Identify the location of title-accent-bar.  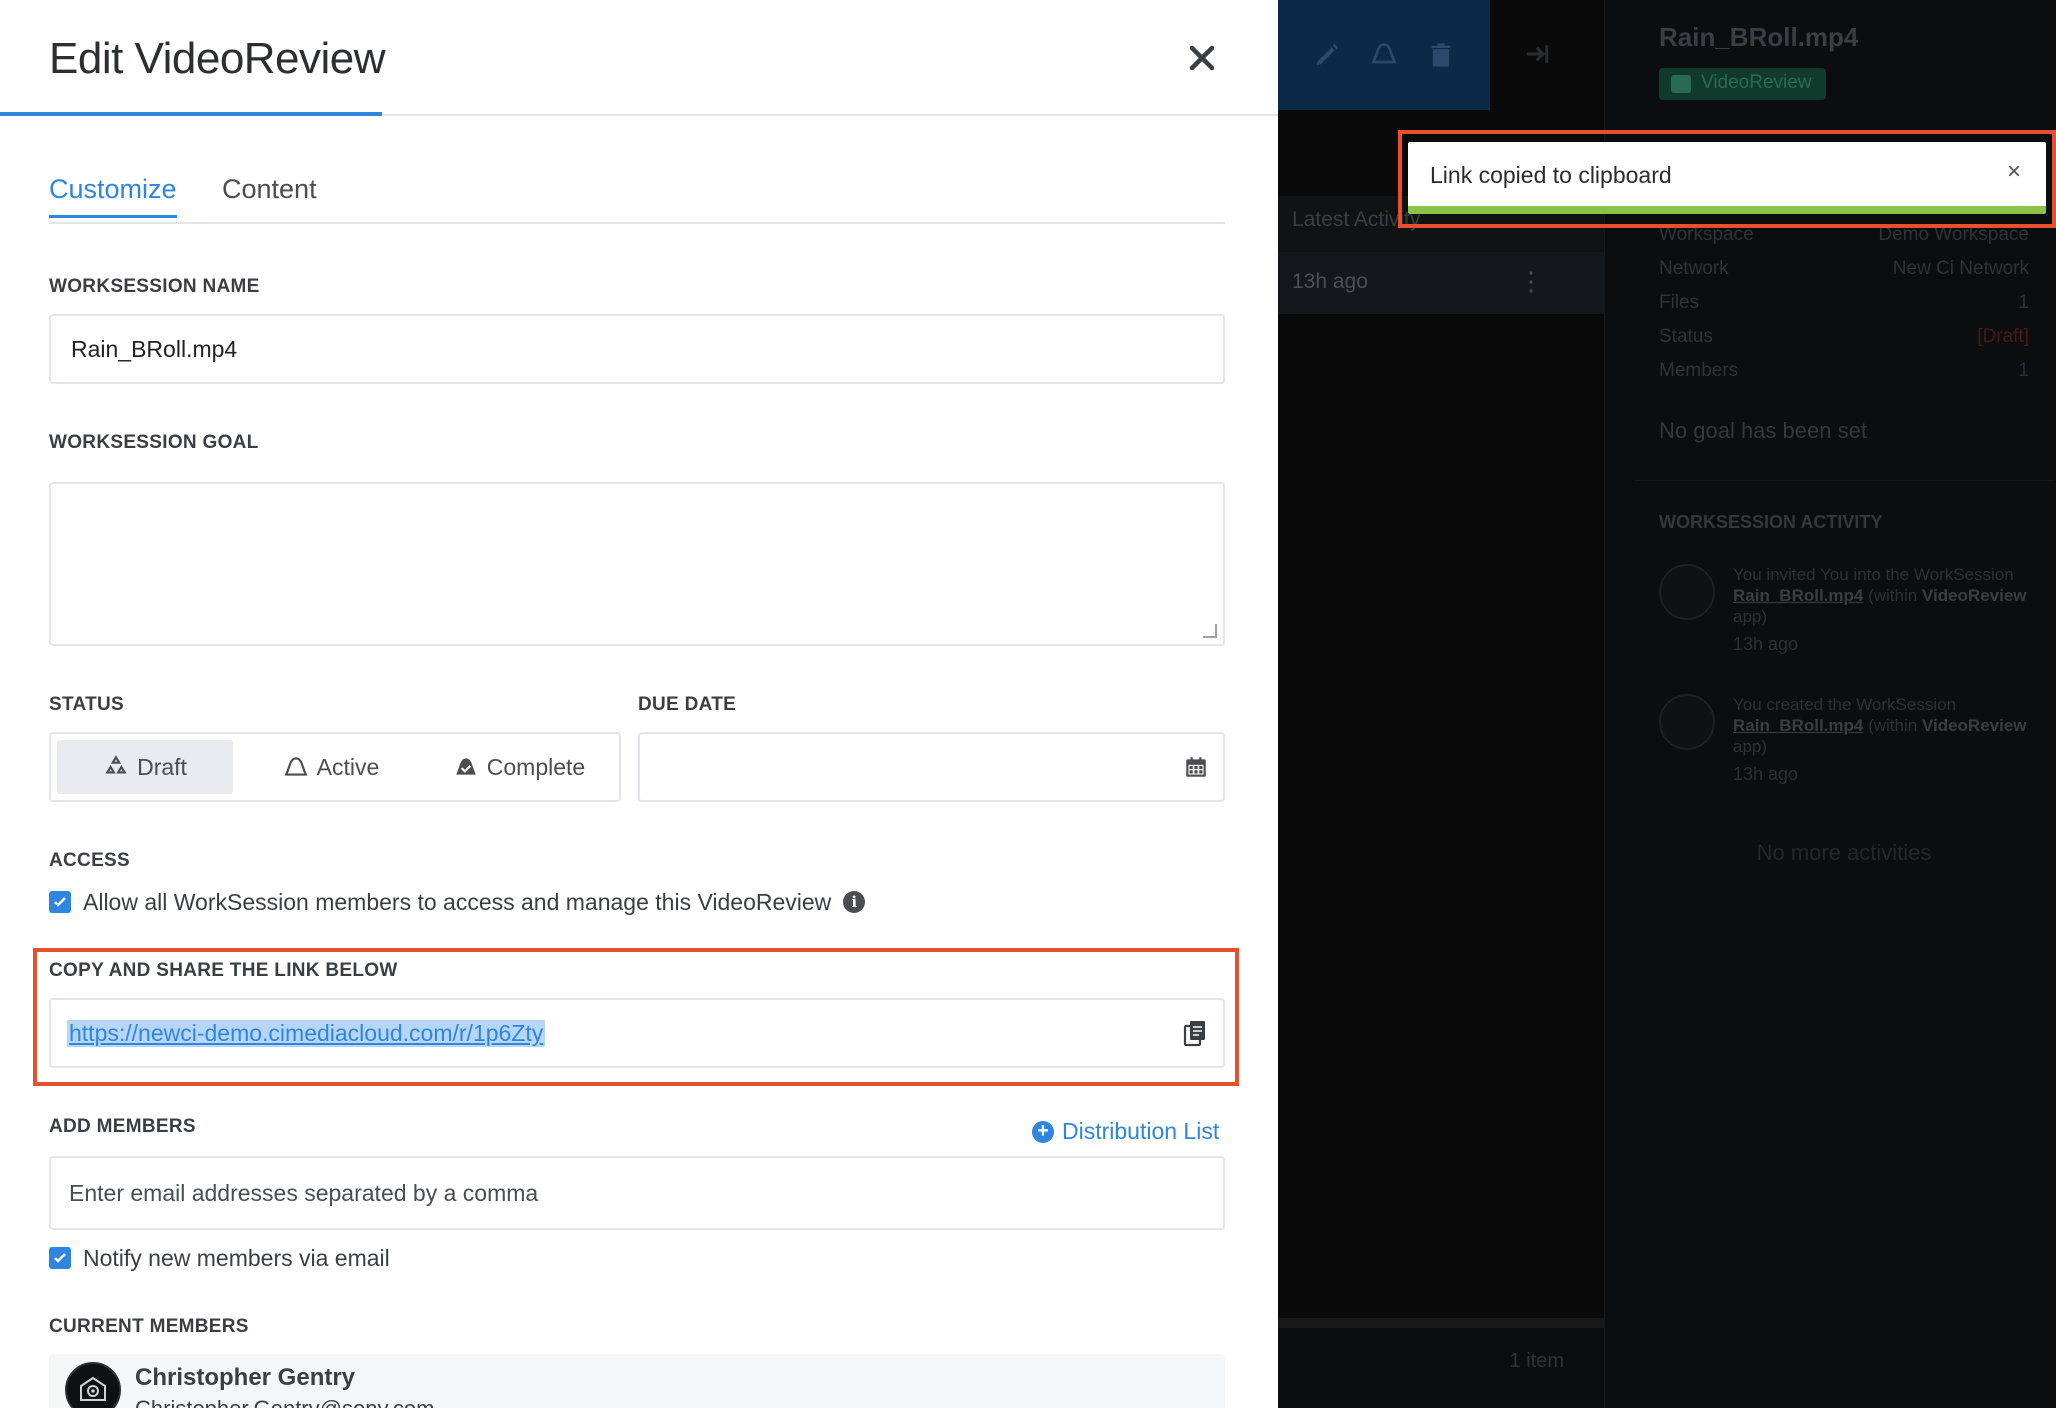
(191, 114).